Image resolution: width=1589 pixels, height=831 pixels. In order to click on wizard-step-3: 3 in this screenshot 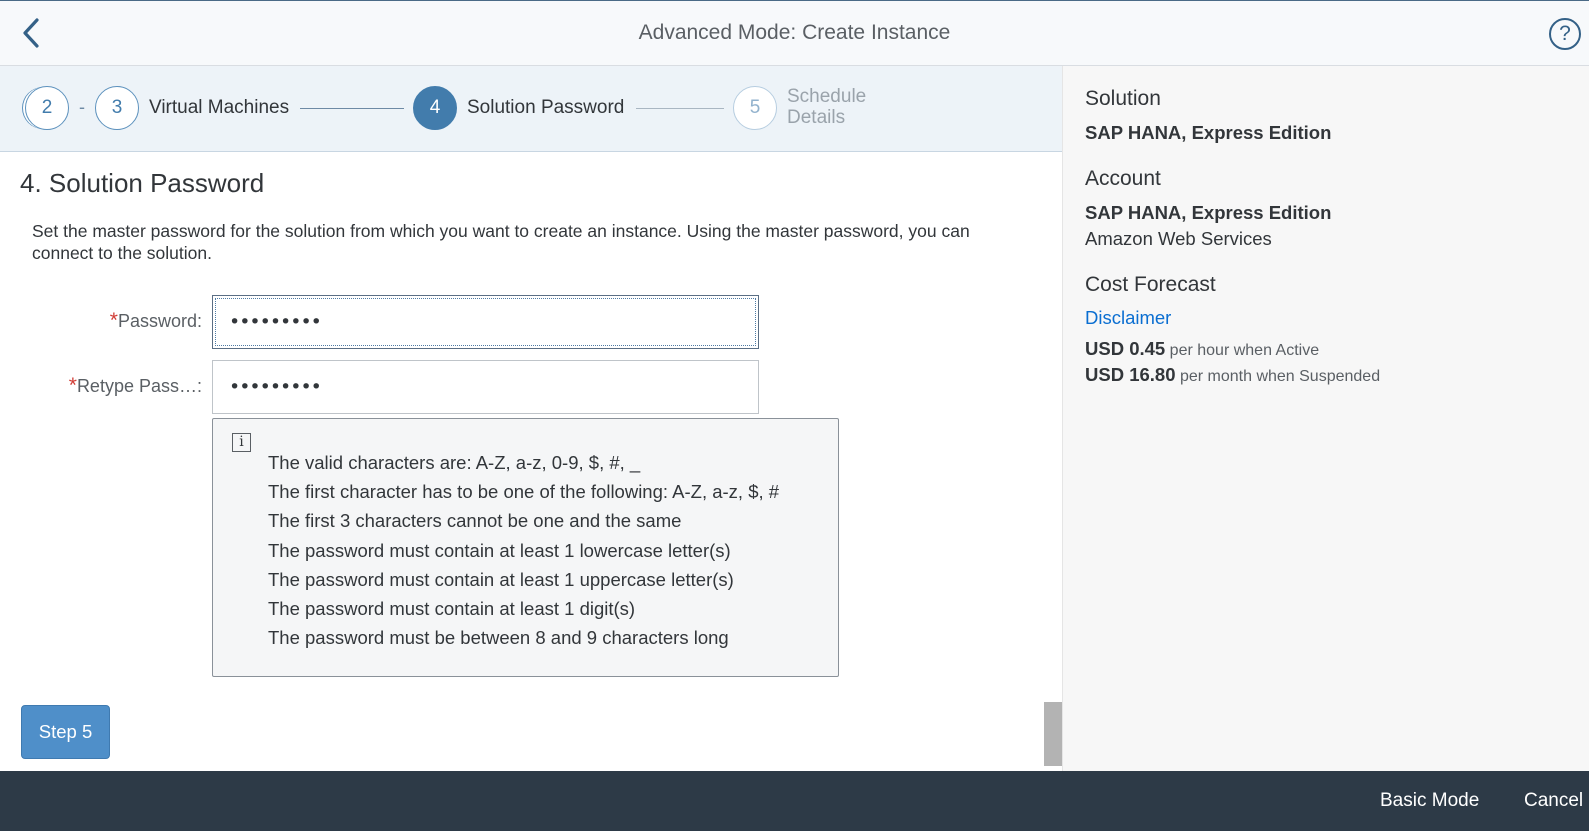, I will do `click(117, 108)`.